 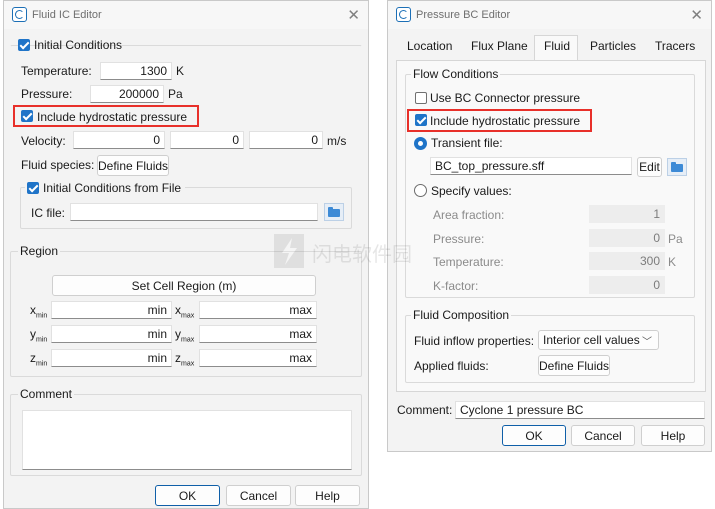 I want to click on window-title: Fluid IC Editor, so click(x=67, y=15).